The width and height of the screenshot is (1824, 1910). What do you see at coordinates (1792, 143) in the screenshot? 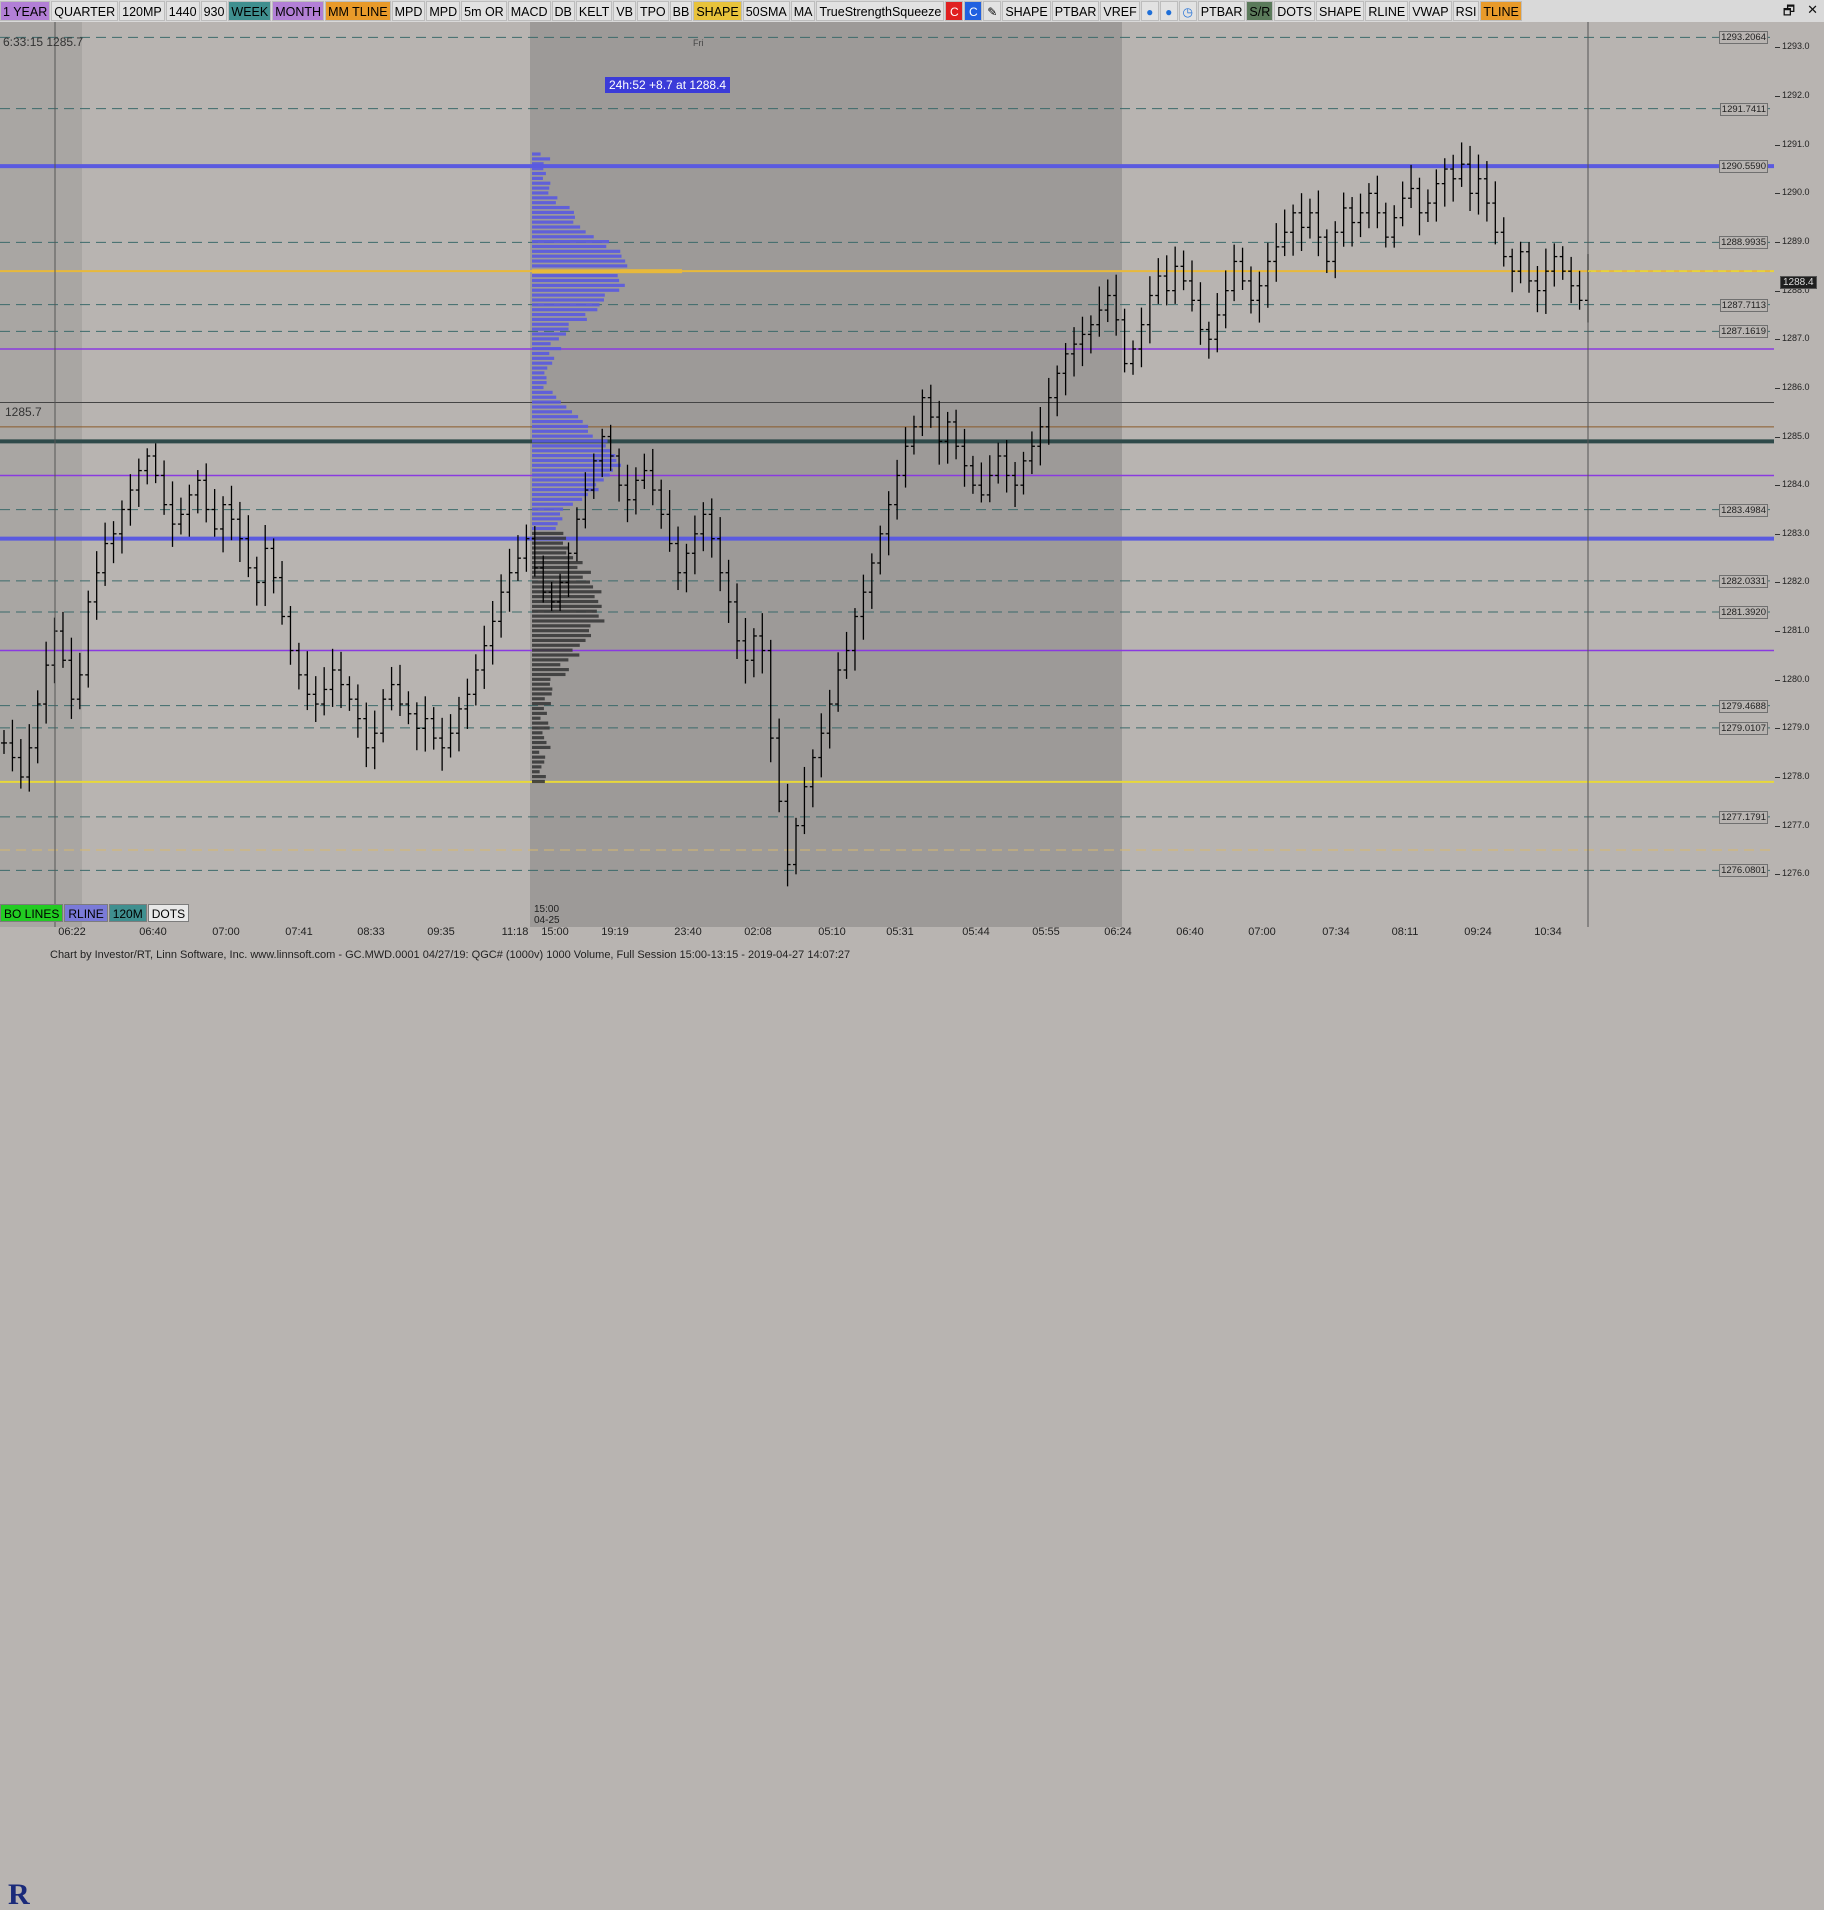
I see `axis-tick-label: 1291.0` at bounding box center [1792, 143].